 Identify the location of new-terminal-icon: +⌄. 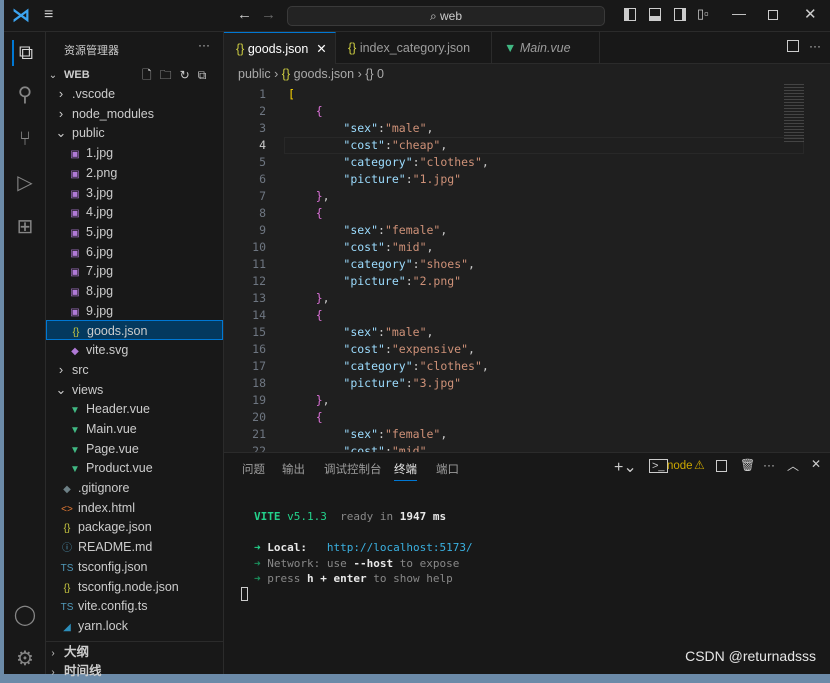
(625, 467).